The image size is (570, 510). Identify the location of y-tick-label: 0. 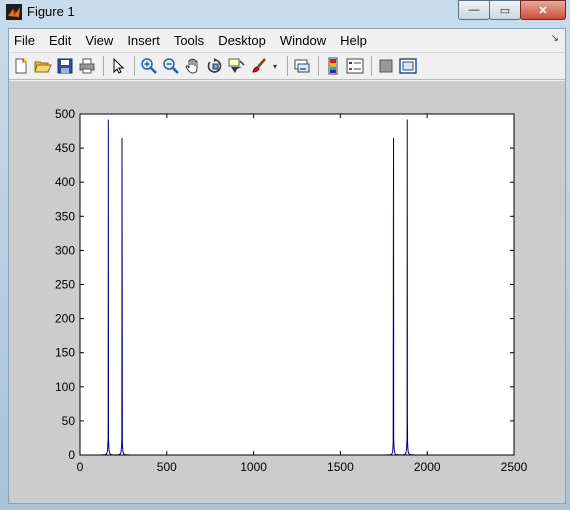
(71, 455).